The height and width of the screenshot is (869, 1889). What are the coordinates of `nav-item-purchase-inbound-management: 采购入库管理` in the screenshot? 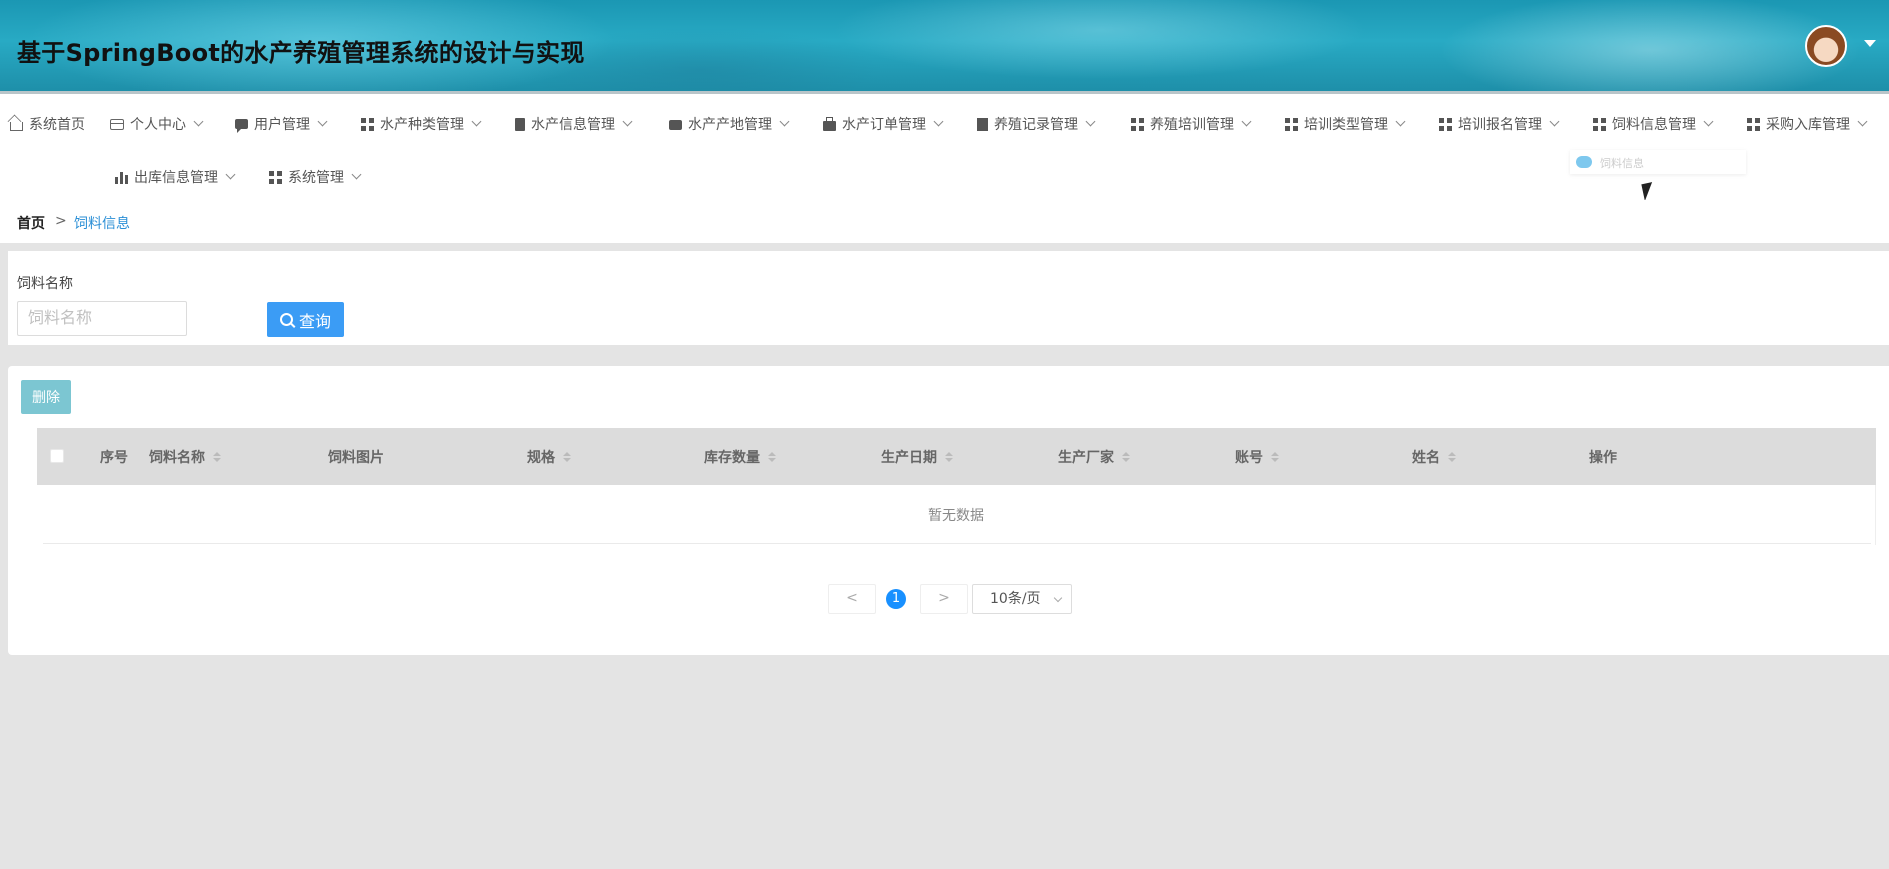 It's located at (1807, 124).